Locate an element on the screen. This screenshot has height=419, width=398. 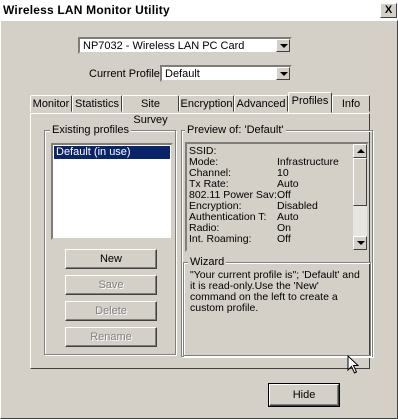
list-item: Default (in use) is located at coordinates (112, 152).